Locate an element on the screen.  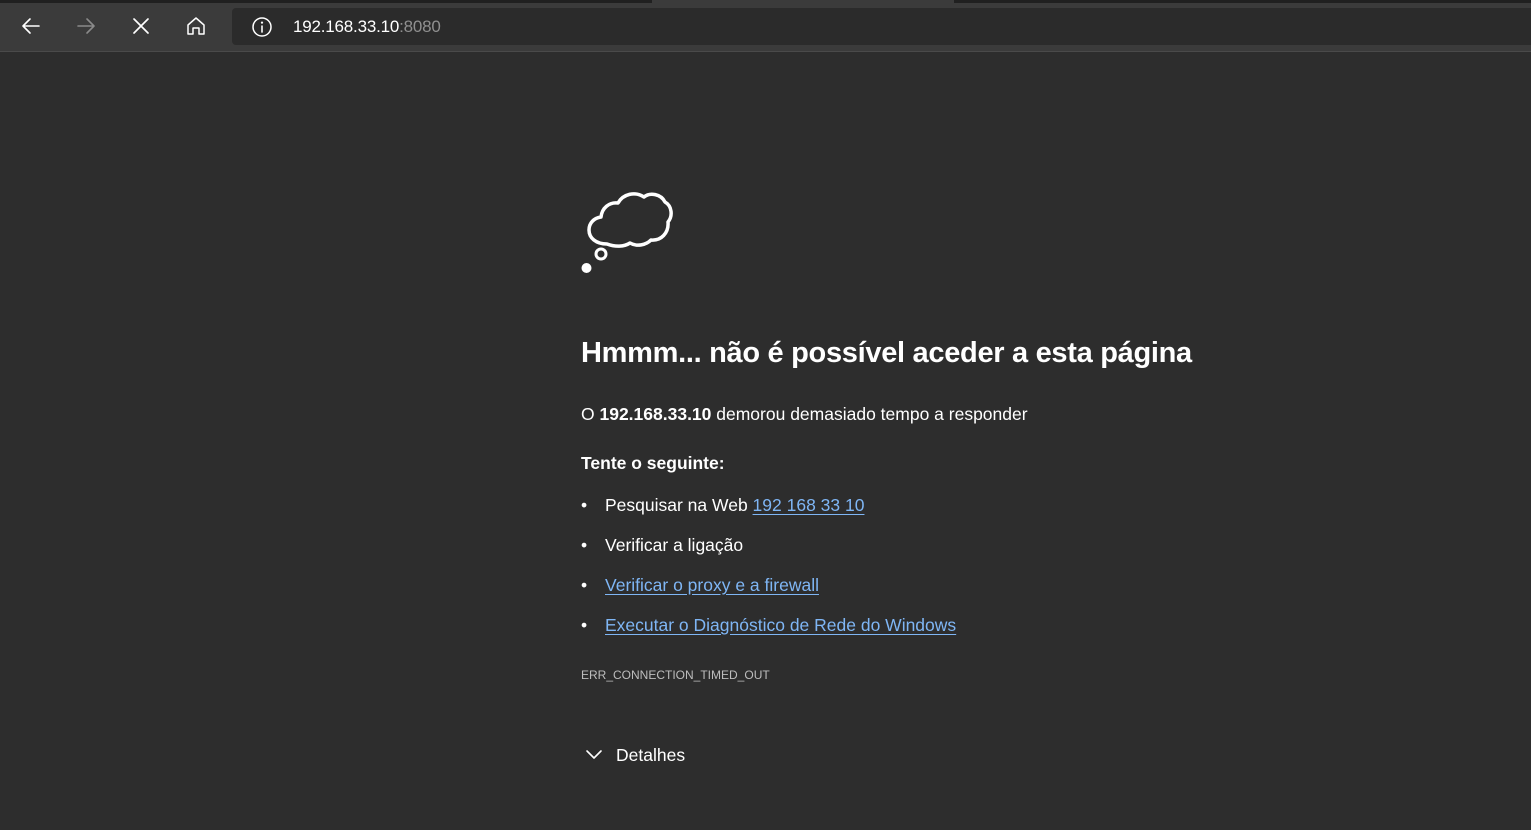
check-connection-label: Verificar a ligação is located at coordinates (674, 545).